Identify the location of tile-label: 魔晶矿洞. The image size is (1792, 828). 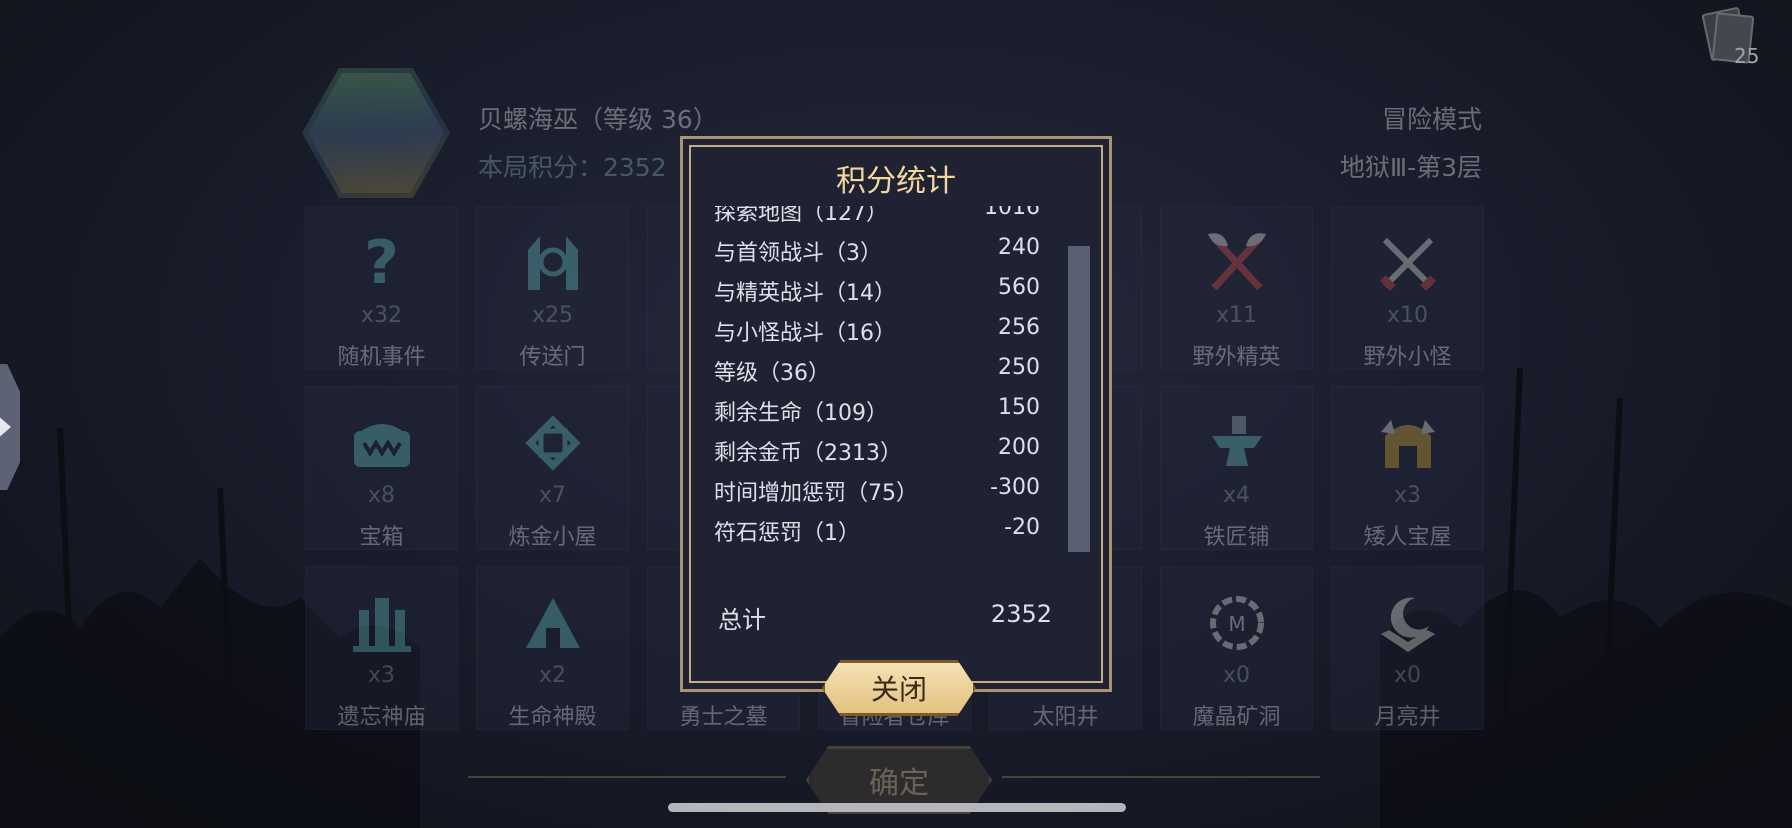
(1236, 717).